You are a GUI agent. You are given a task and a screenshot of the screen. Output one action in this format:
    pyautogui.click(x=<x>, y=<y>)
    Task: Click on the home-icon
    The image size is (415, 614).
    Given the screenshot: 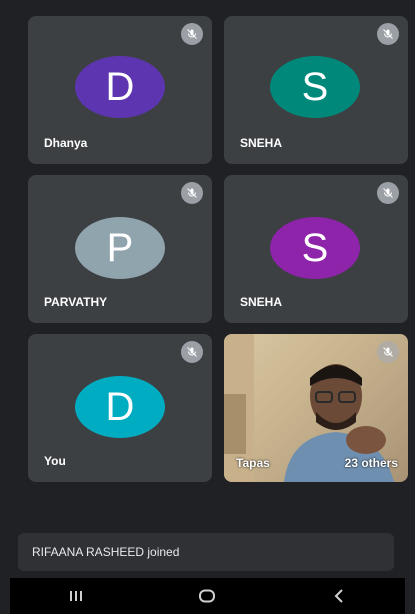 What is the action you would take?
    pyautogui.click(x=207, y=596)
    